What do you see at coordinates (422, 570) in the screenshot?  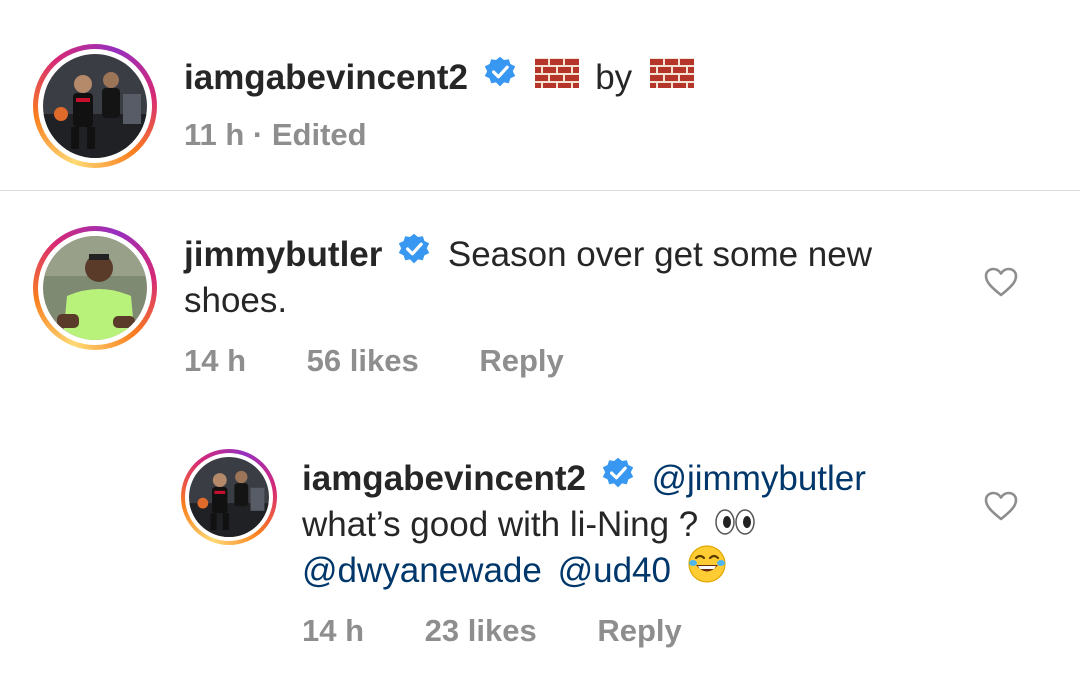 I see `mention-link: @dwyanewade` at bounding box center [422, 570].